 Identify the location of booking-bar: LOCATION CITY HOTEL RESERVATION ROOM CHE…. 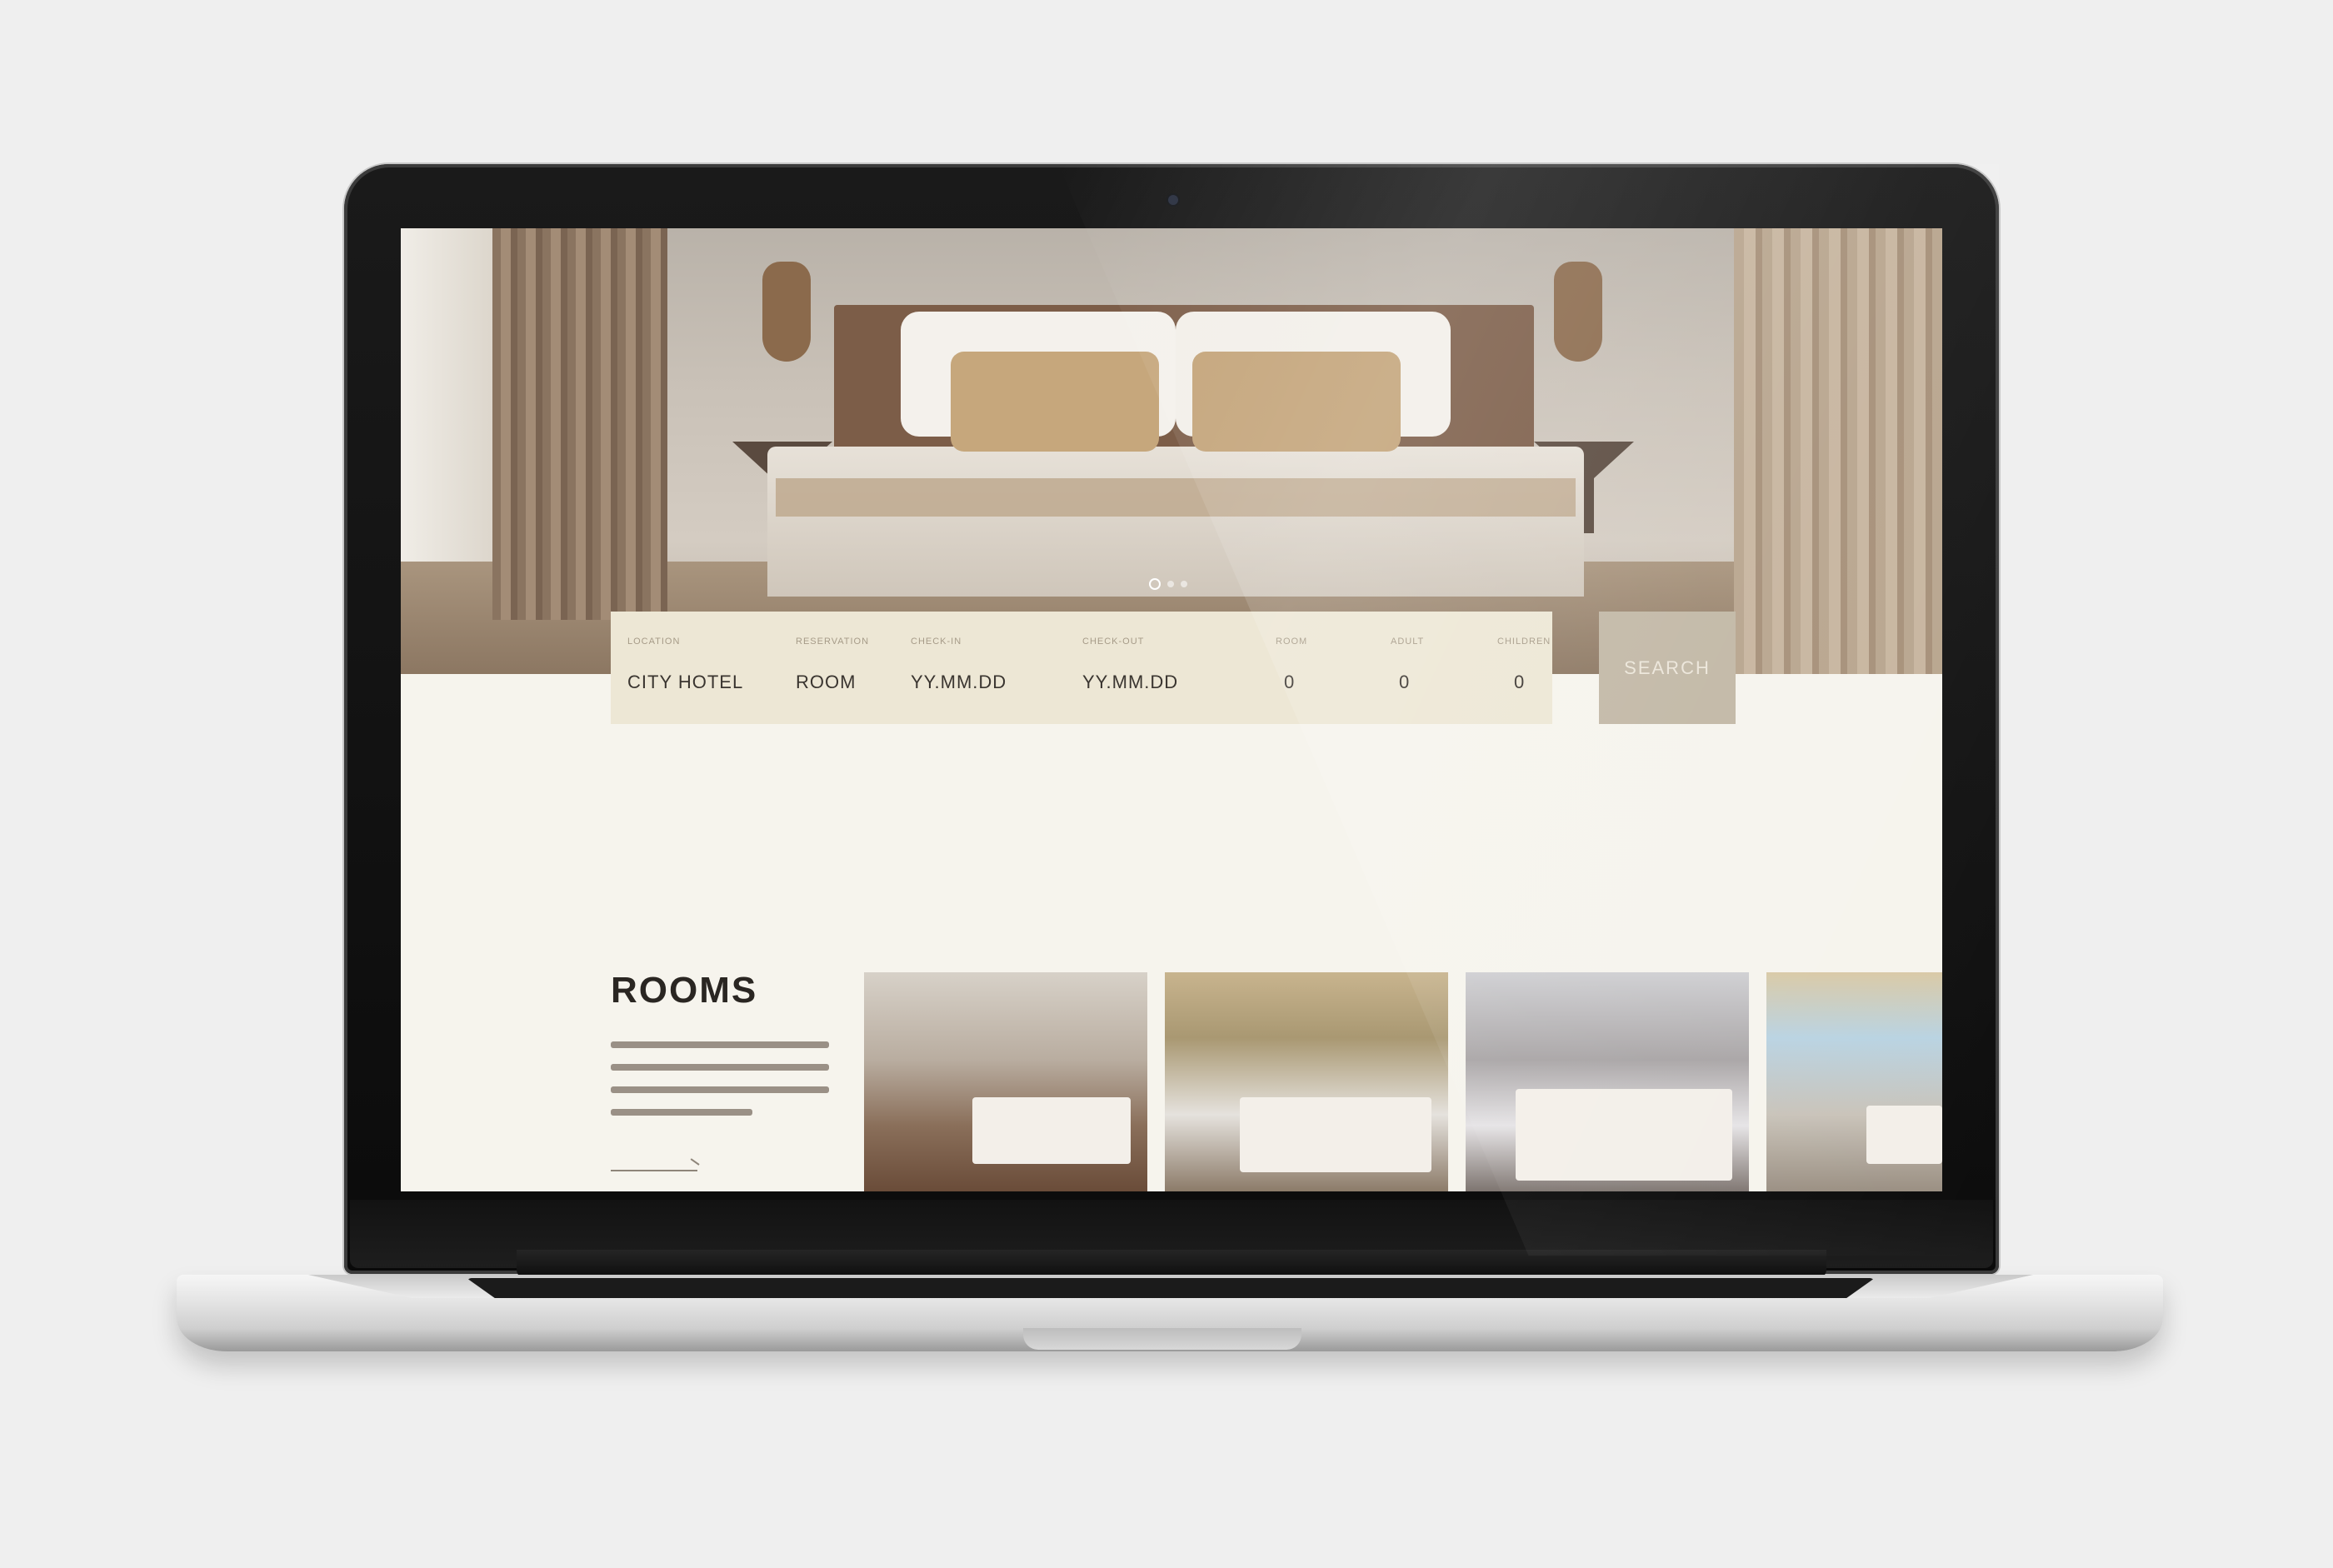
(1081, 668).